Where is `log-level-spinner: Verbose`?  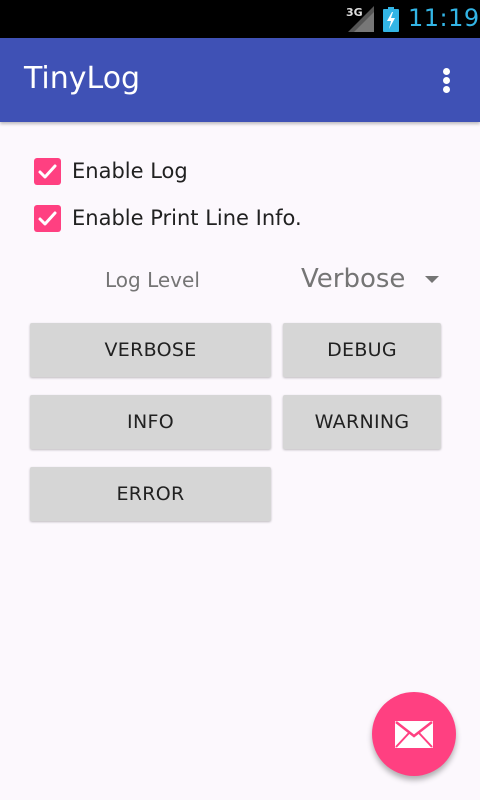
log-level-spinner: Verbose is located at coordinates (376, 279).